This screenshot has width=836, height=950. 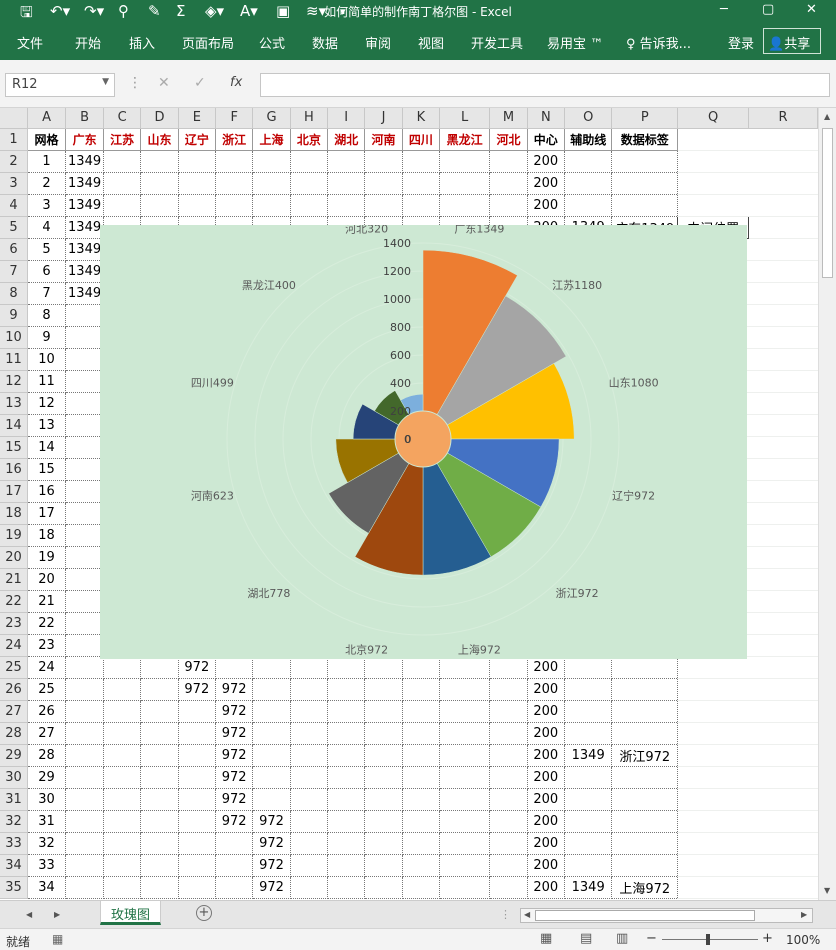 What do you see at coordinates (14, 337) in the screenshot?
I see `row-header: 10` at bounding box center [14, 337].